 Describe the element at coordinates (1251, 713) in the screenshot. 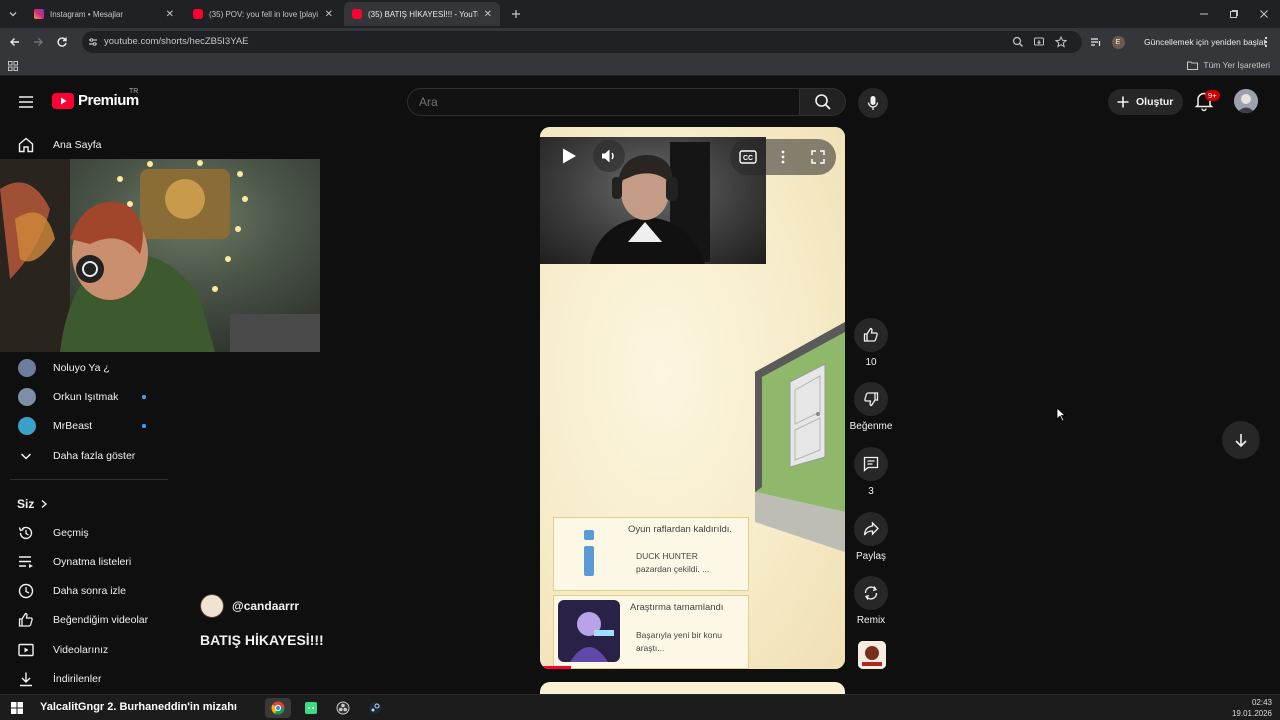

I see `clock-date: 19.01.2026` at that location.